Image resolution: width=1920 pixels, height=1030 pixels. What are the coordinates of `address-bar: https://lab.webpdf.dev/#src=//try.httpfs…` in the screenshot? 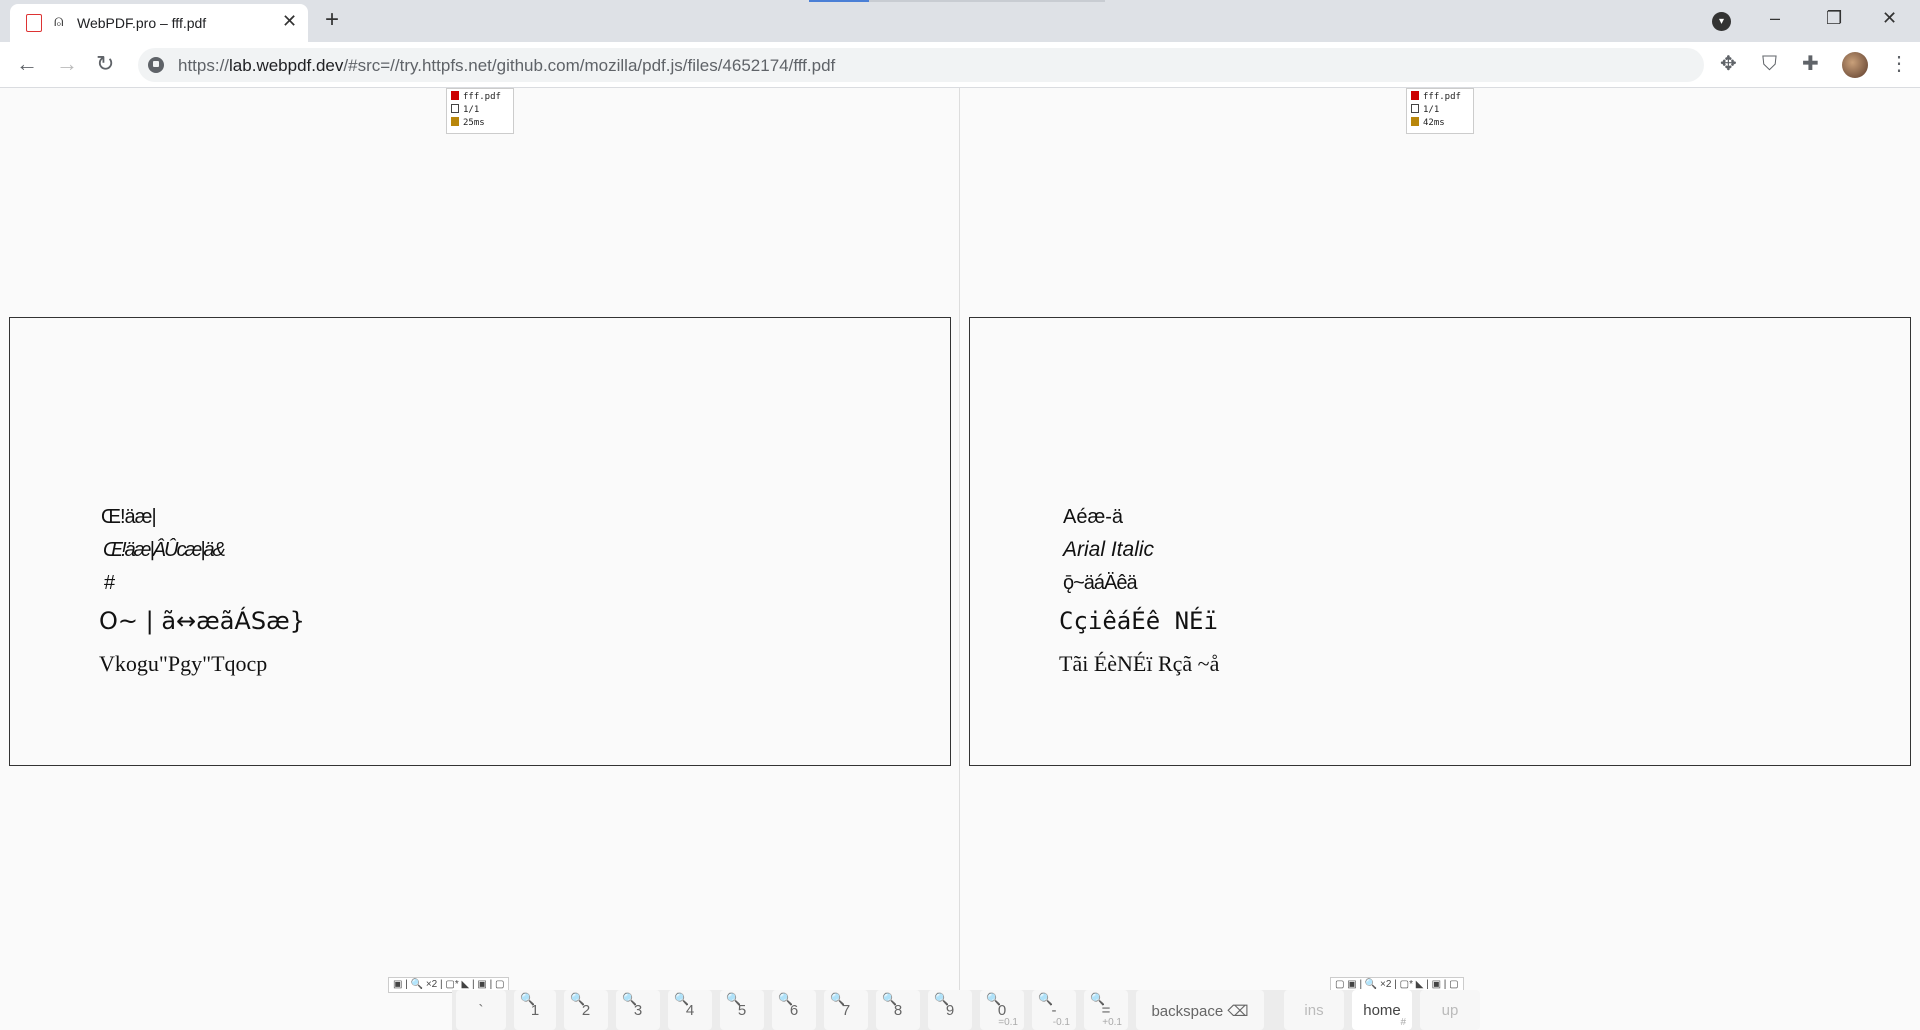 It's located at (921, 65).